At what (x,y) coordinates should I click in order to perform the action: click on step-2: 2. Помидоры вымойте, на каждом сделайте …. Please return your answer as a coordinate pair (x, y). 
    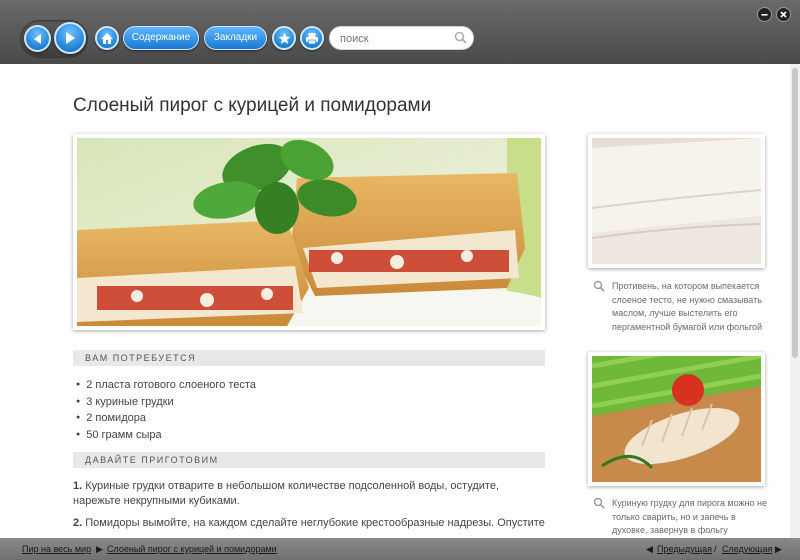
    Looking at the image, I should click on (309, 523).